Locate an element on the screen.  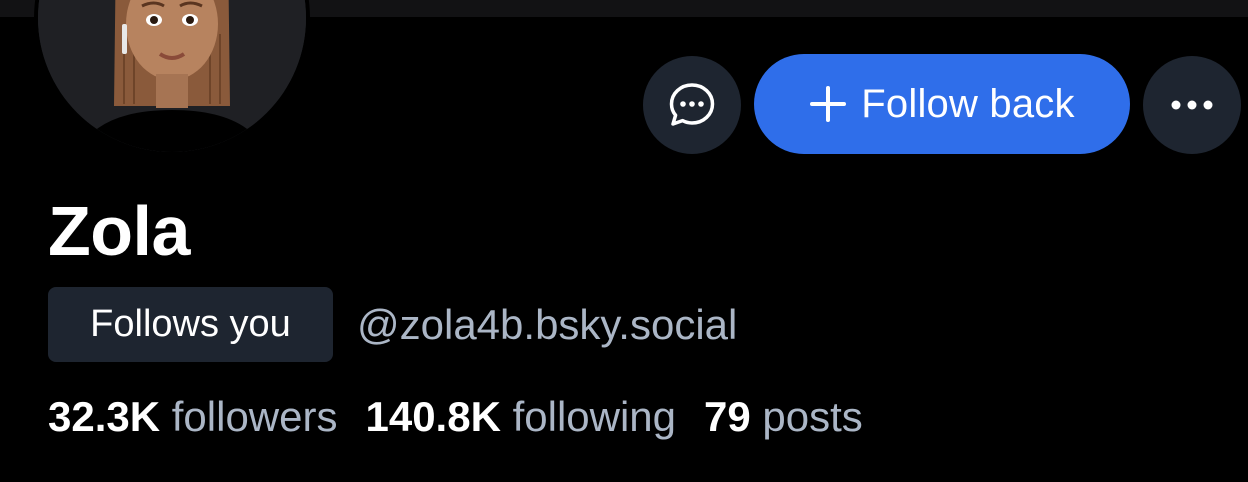
following-count: 140.8K is located at coordinates (439, 416).